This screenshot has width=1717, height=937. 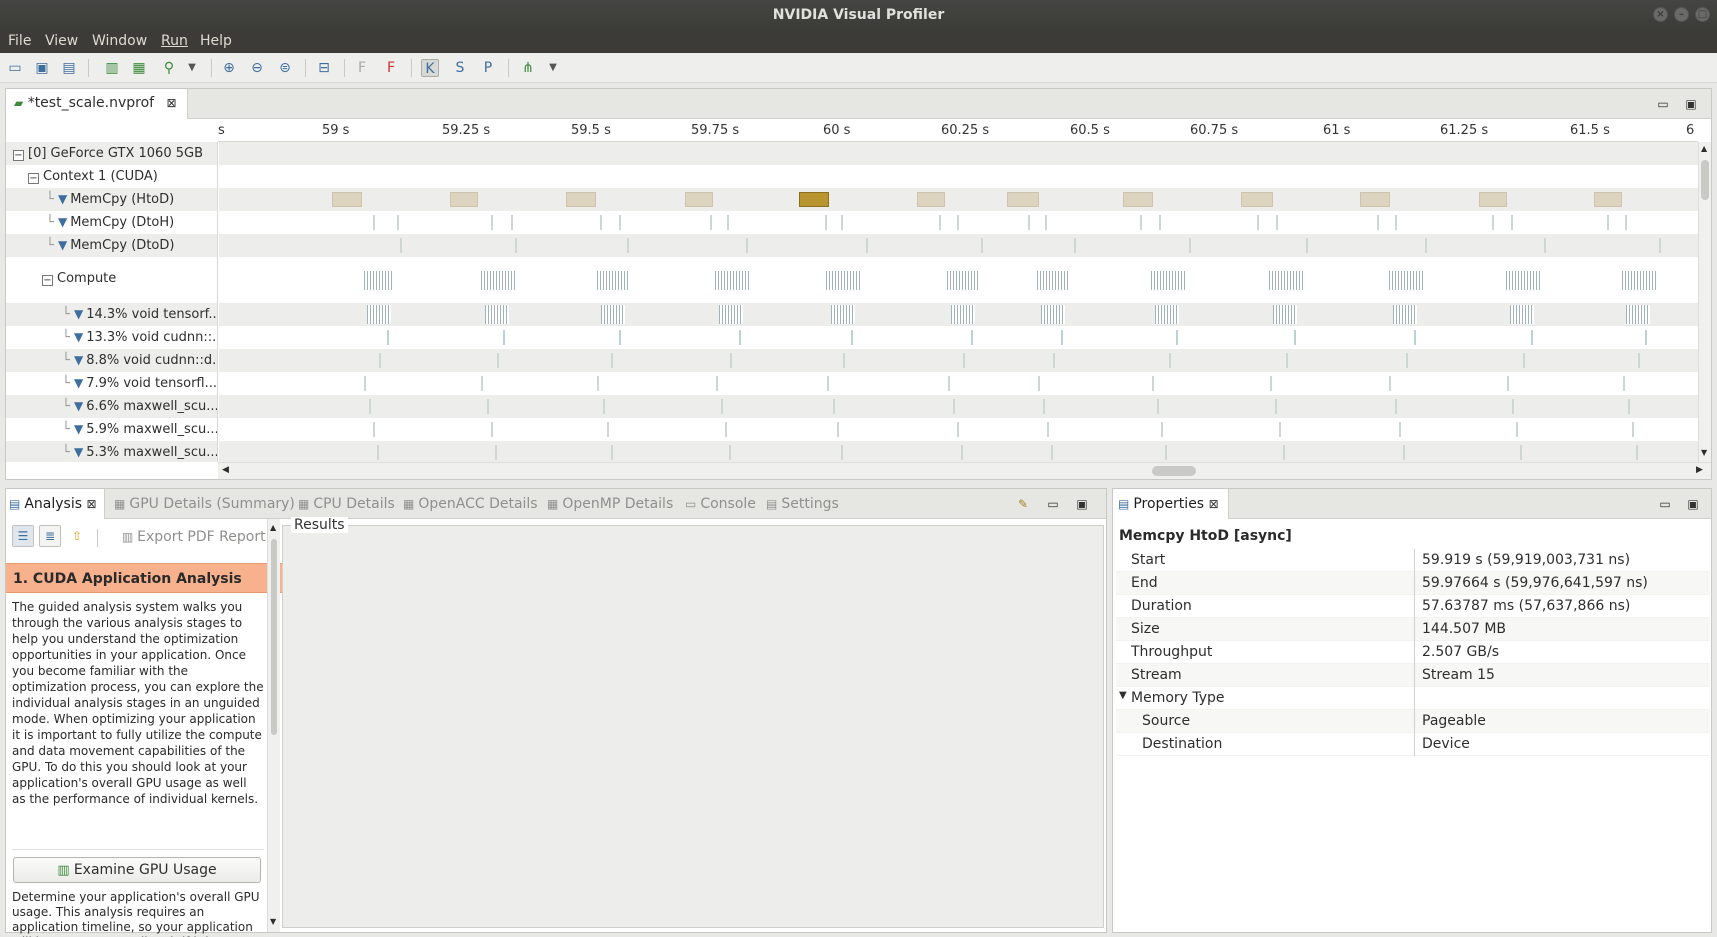 I want to click on close-tab-icon: ⊠, so click(x=91, y=504).